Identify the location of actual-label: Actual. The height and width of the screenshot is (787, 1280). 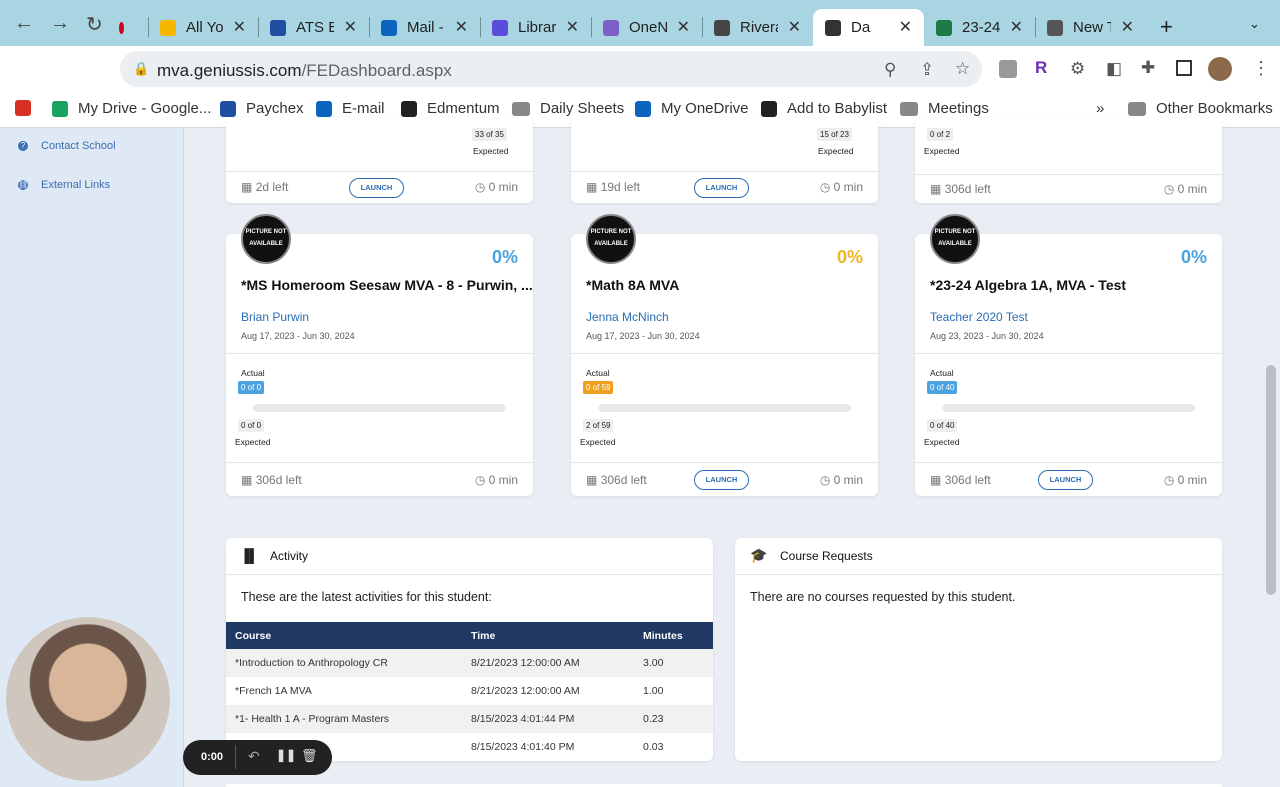
(942, 373).